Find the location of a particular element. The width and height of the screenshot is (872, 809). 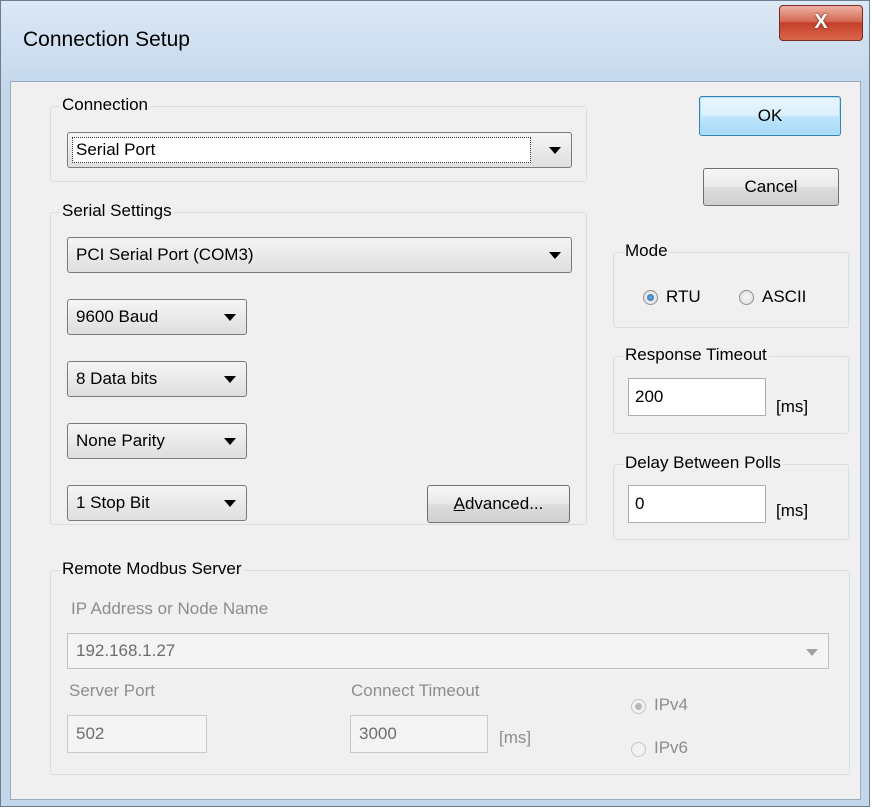

window-title: Connection Setup is located at coordinates (106, 39).